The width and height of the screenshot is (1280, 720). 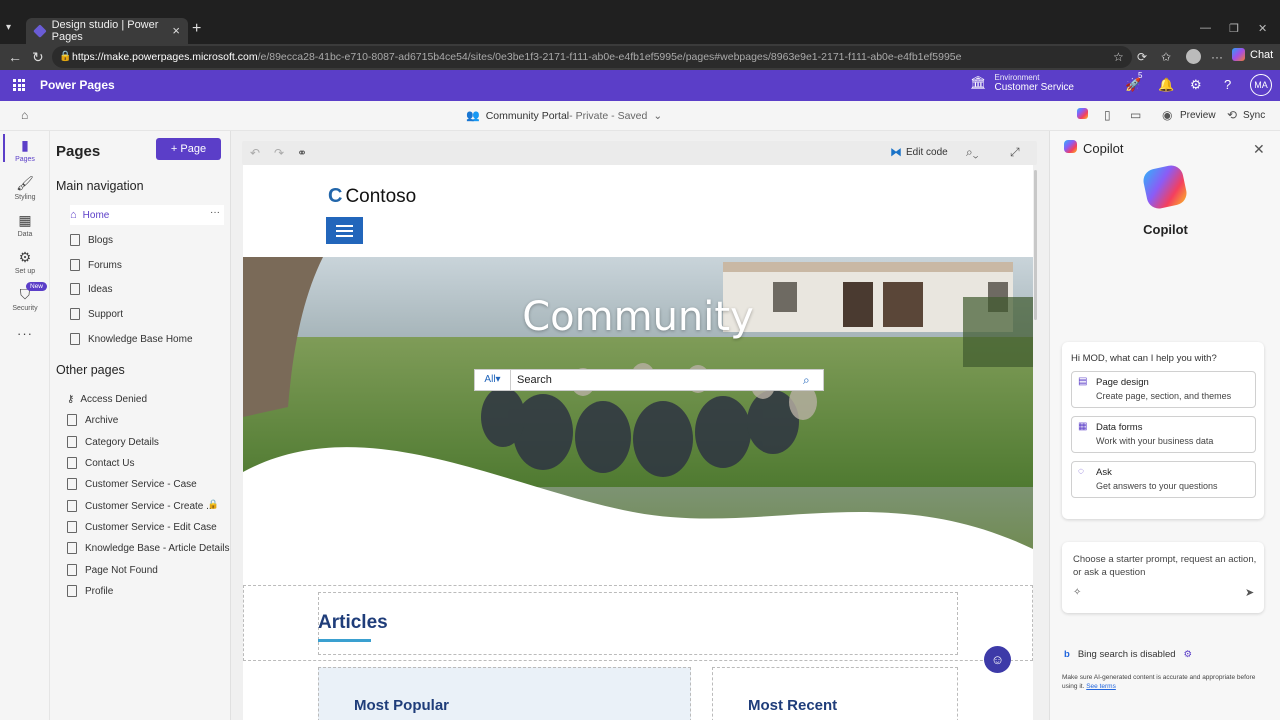 I want to click on page-item: Archive, so click(x=144, y=420).